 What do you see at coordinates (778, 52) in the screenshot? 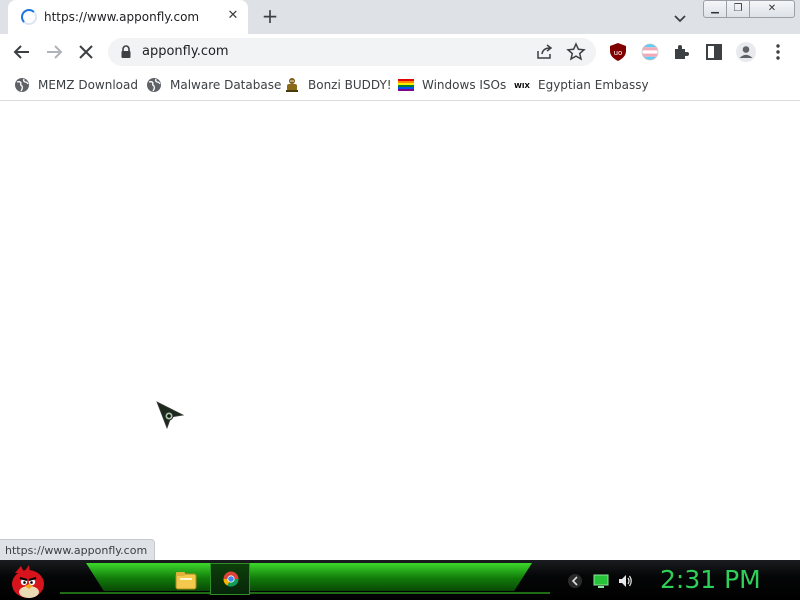
I see `menu-kebab-icon` at bounding box center [778, 52].